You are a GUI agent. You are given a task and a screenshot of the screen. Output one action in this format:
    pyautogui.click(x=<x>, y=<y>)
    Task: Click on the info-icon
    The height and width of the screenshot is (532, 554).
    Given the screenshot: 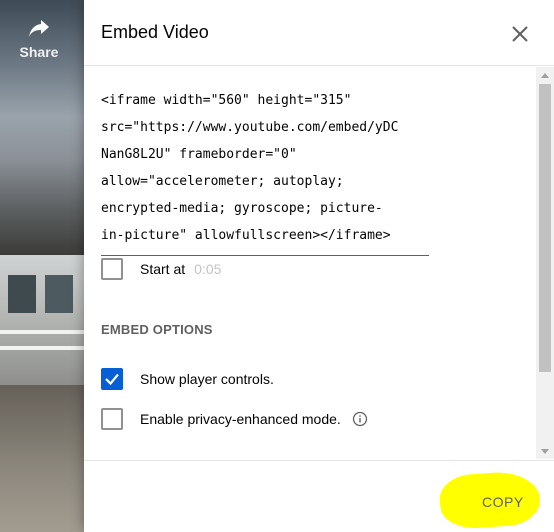 What is the action you would take?
    pyautogui.click(x=360, y=419)
    